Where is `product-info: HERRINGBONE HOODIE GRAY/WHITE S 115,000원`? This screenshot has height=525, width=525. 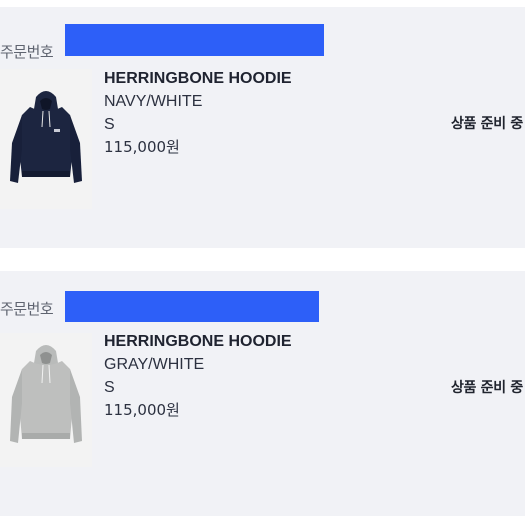 product-info: HERRINGBONE HOODIE GRAY/WHITE S 115,000원 is located at coordinates (198, 376).